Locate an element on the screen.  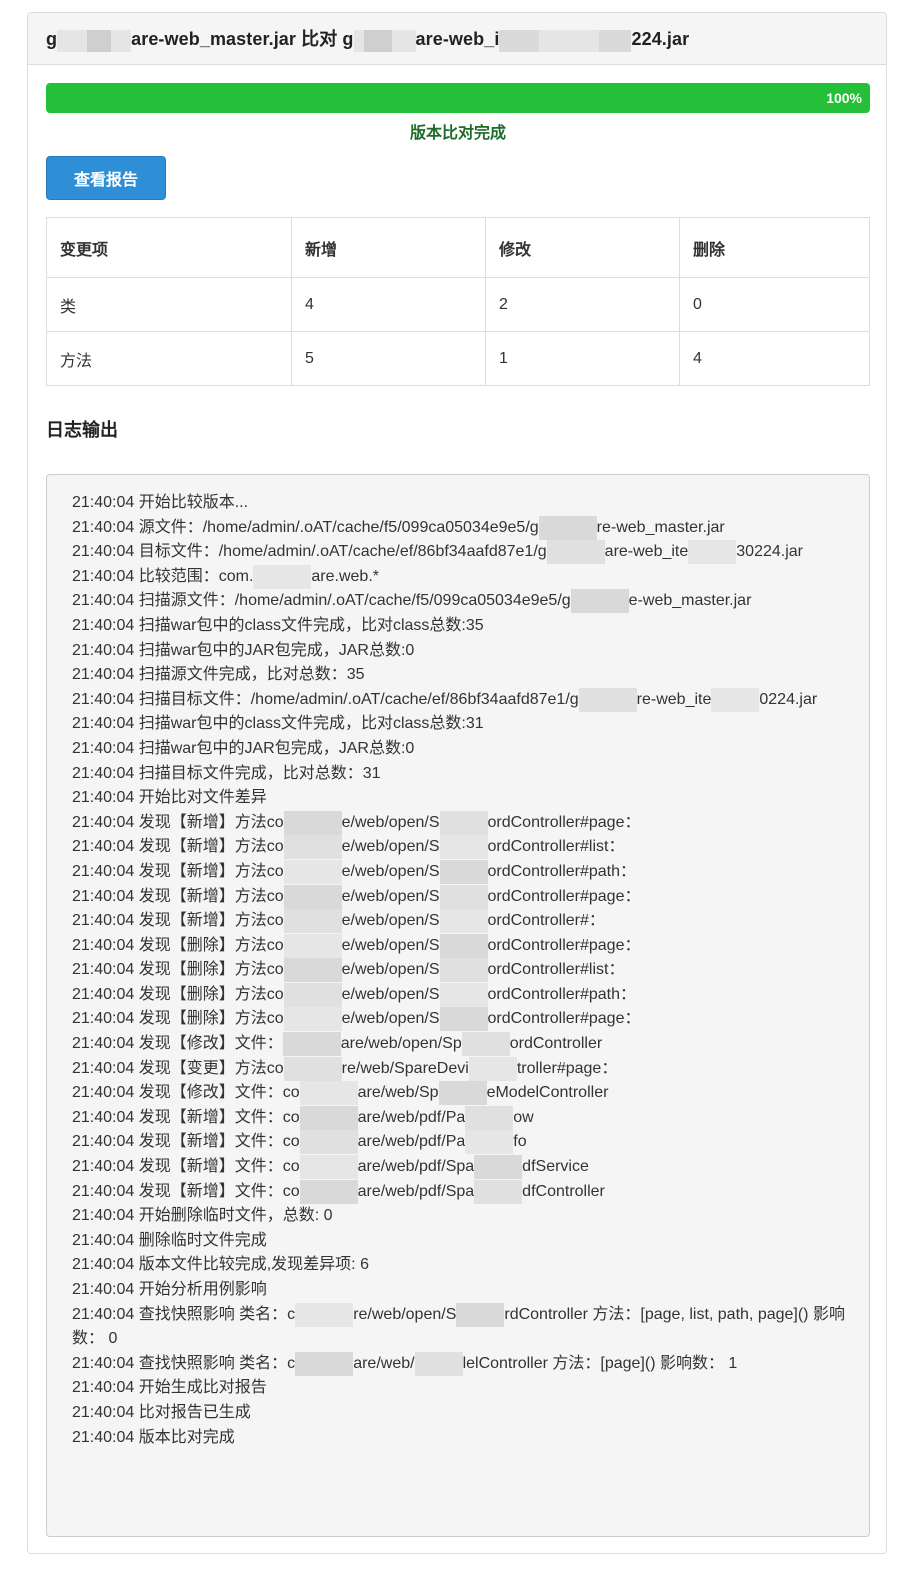
log-text: 21:40:04 发现【修改】文件：co is located at coordinates (186, 1093).